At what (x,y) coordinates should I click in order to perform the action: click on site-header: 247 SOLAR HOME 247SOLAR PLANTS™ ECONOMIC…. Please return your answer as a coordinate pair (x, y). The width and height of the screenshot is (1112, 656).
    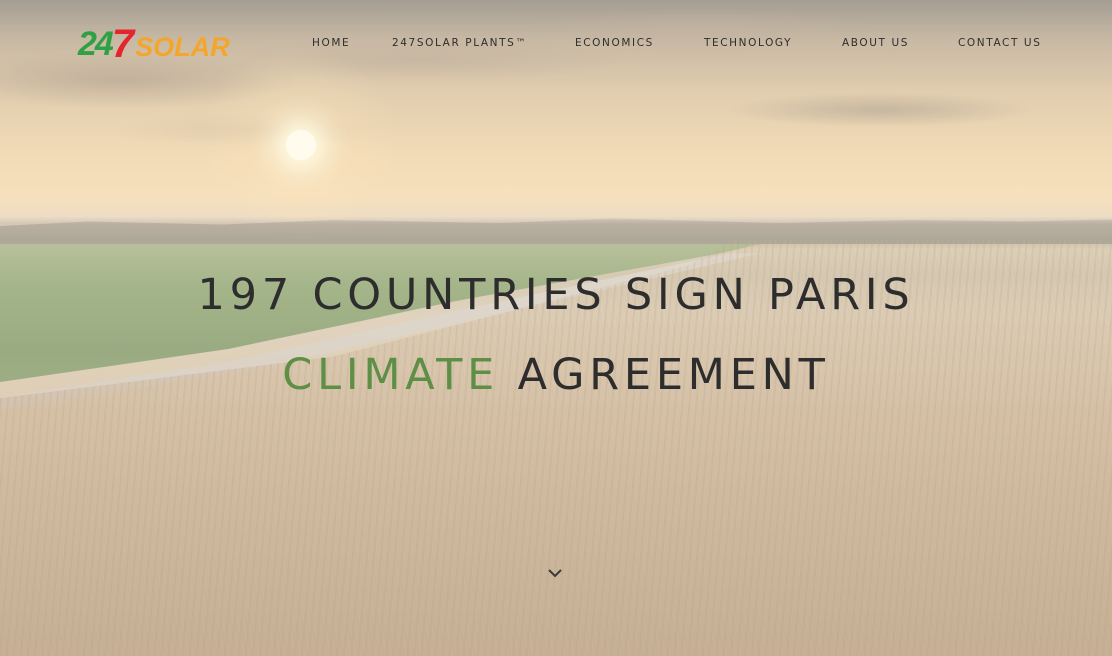
    Looking at the image, I should click on (556, 45).